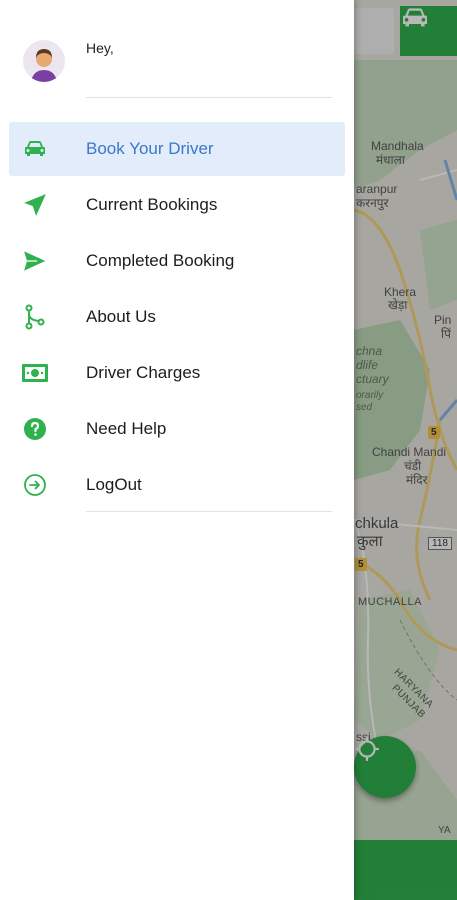 Image resolution: width=457 pixels, height=900 pixels. What do you see at coordinates (35, 149) in the screenshot?
I see `car-icon` at bounding box center [35, 149].